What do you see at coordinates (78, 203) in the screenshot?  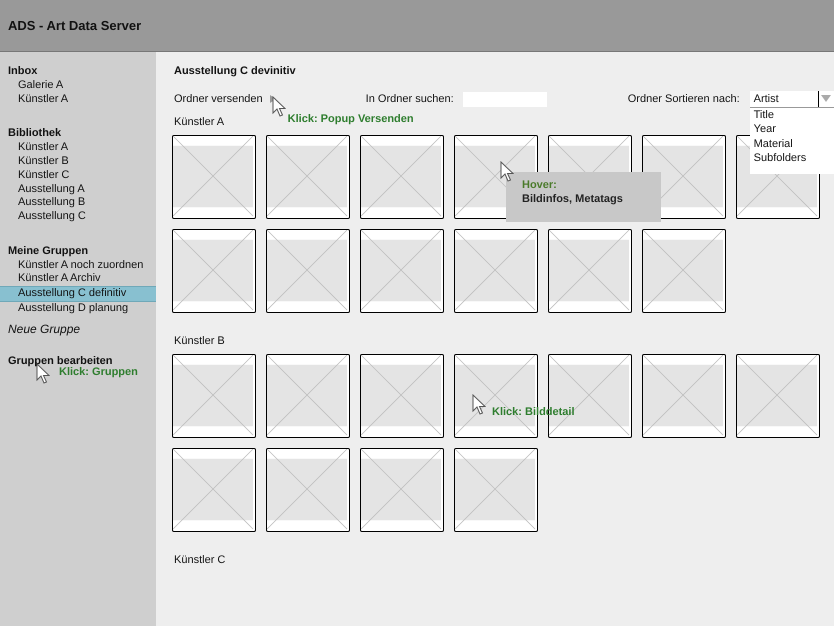 I see `sidebar-item: Ausstellung B` at bounding box center [78, 203].